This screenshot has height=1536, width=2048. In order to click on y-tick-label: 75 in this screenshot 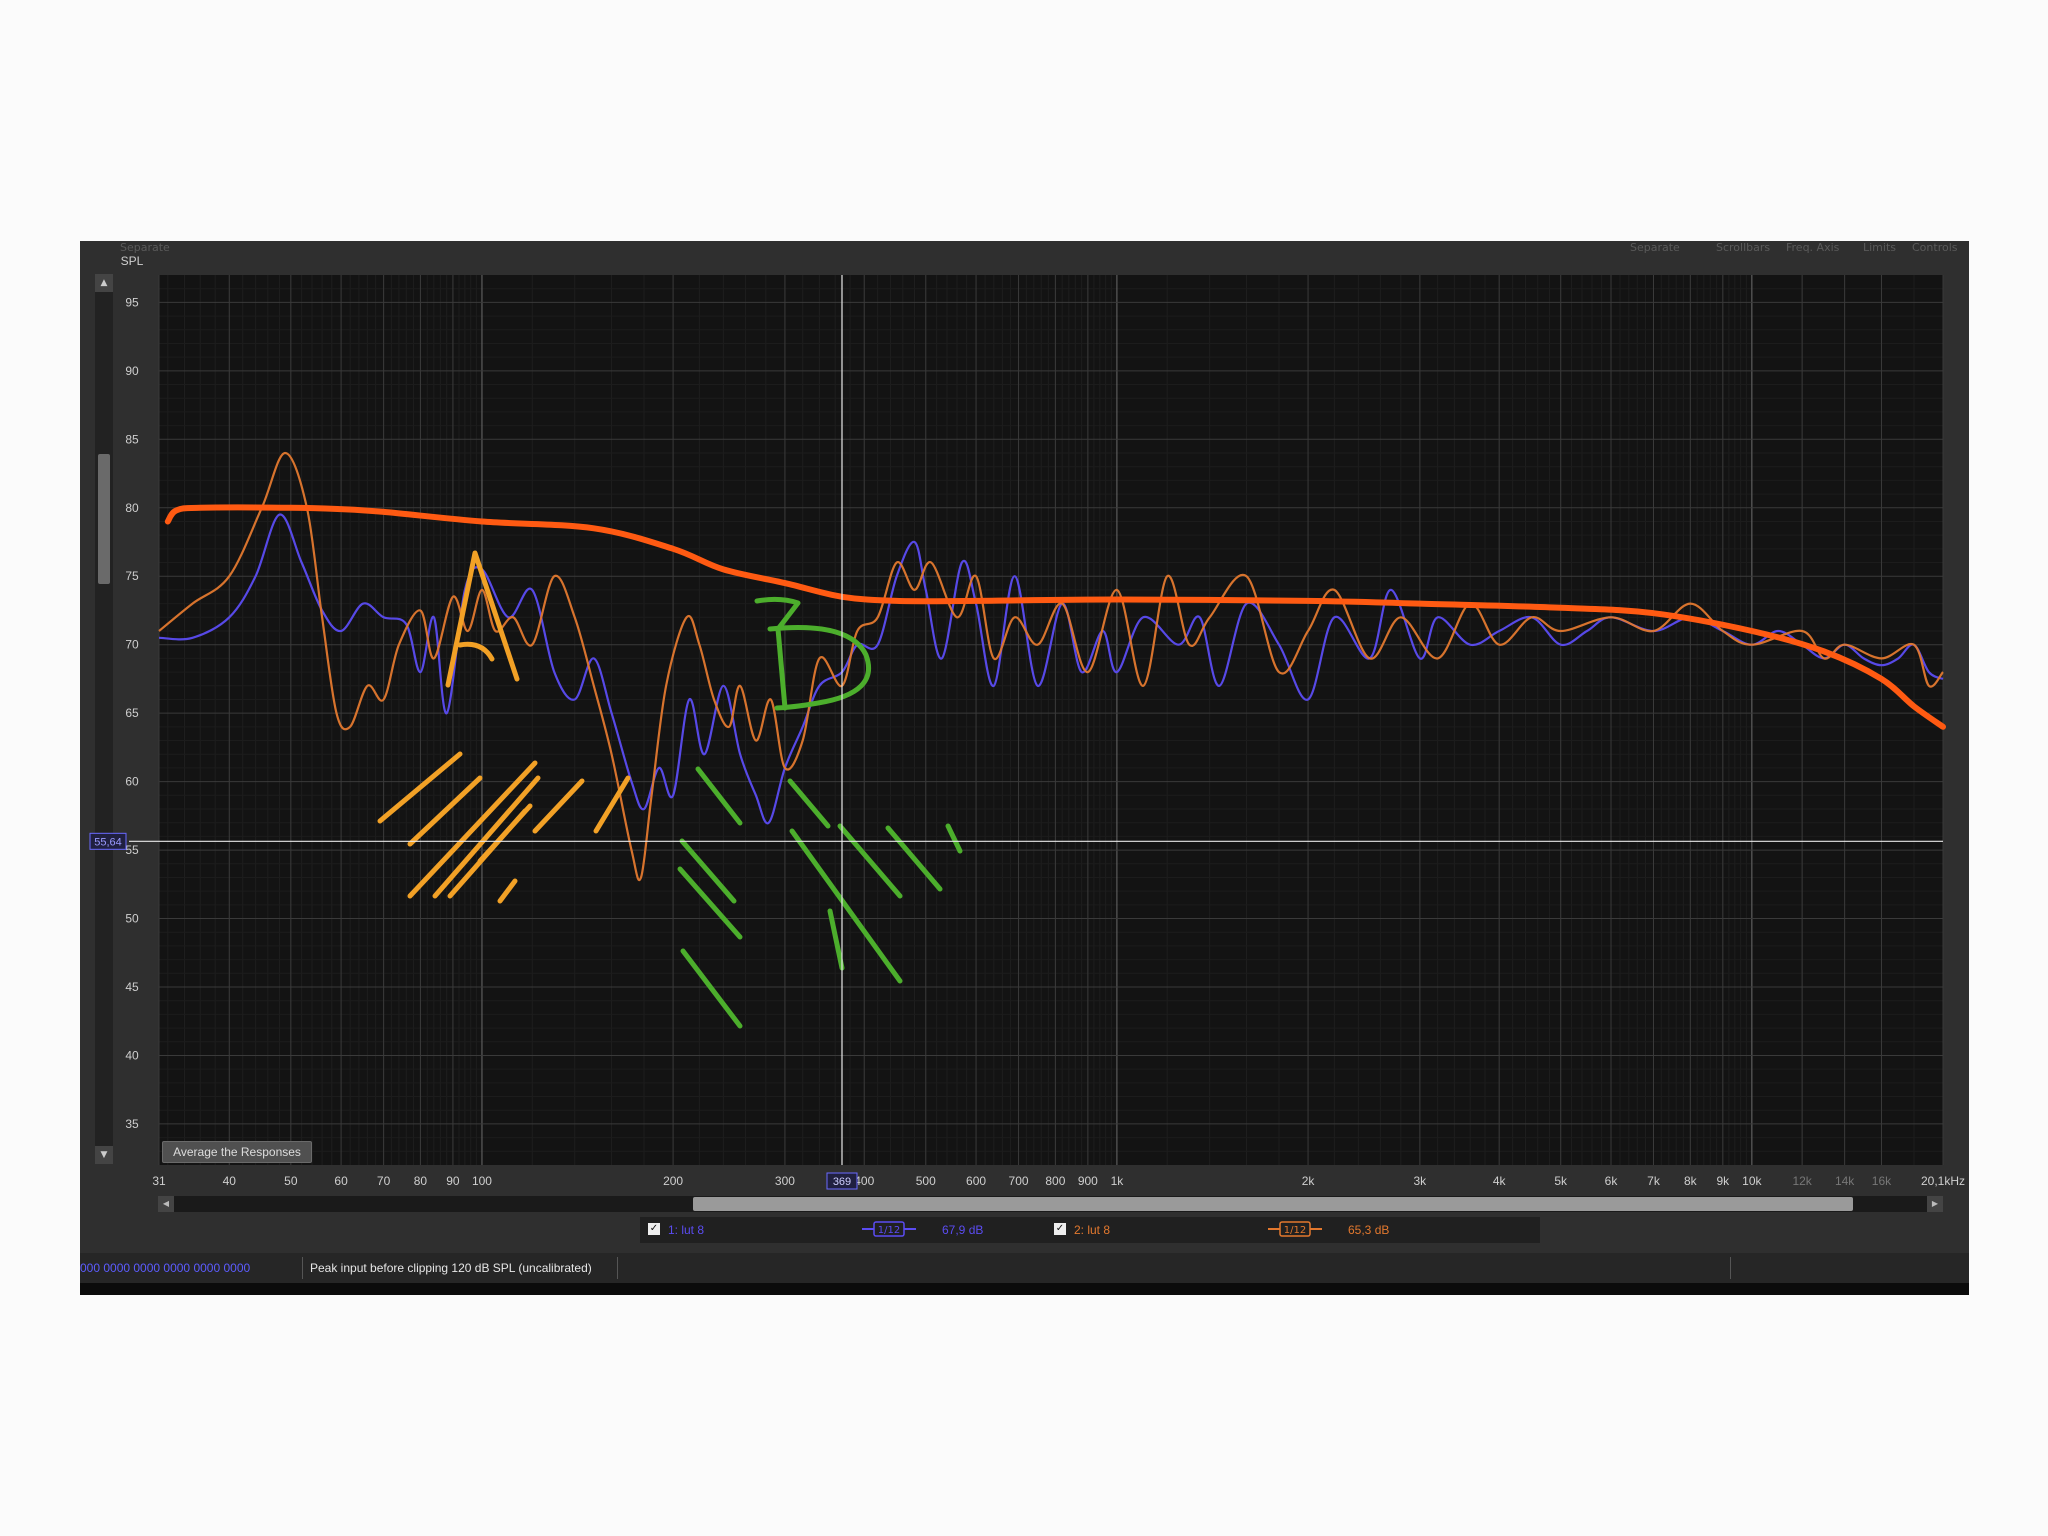, I will do `click(132, 576)`.